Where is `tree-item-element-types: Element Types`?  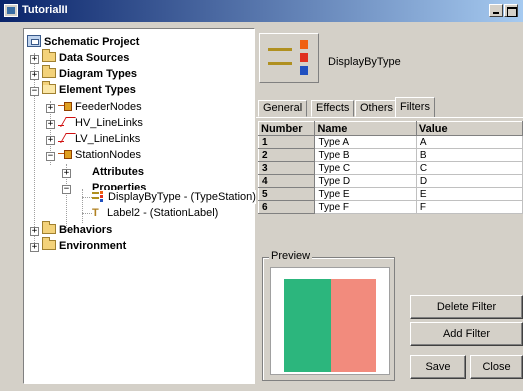
tree-item-element-types: Element Types is located at coordinates (89, 89).